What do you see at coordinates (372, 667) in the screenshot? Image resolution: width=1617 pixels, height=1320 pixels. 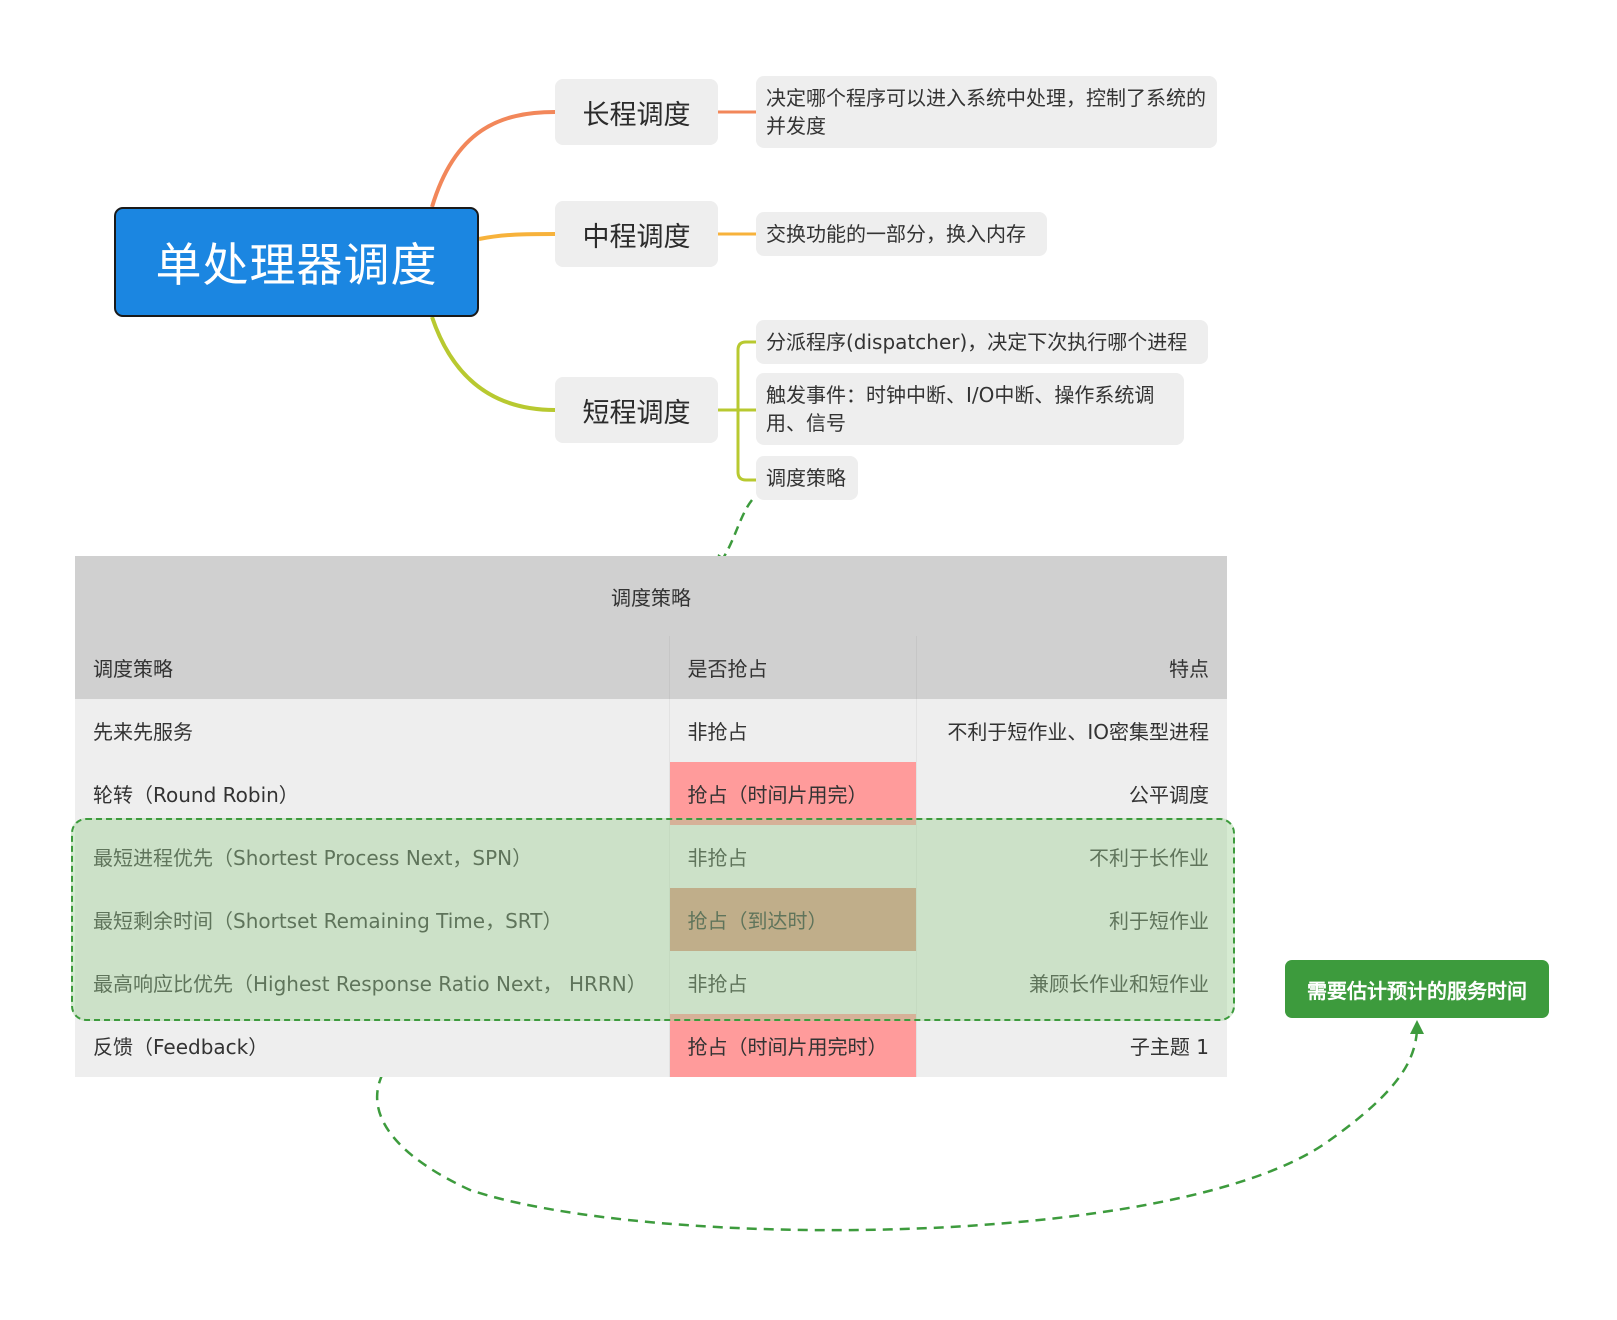 I see `header-policy: 调度策略` at bounding box center [372, 667].